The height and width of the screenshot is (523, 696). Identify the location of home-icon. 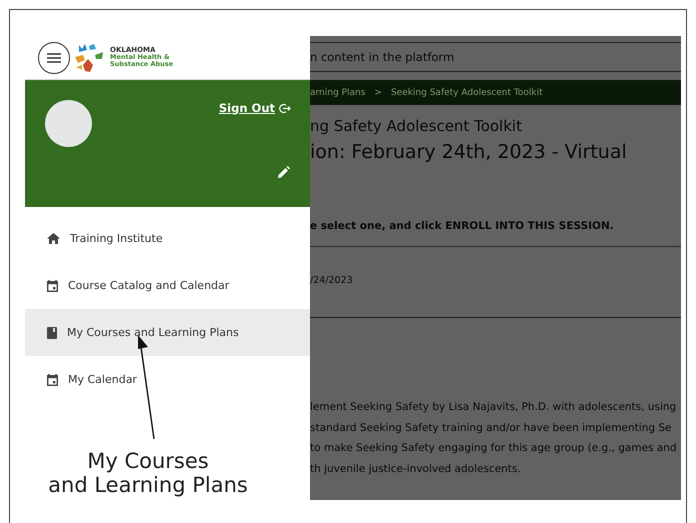
(53, 238).